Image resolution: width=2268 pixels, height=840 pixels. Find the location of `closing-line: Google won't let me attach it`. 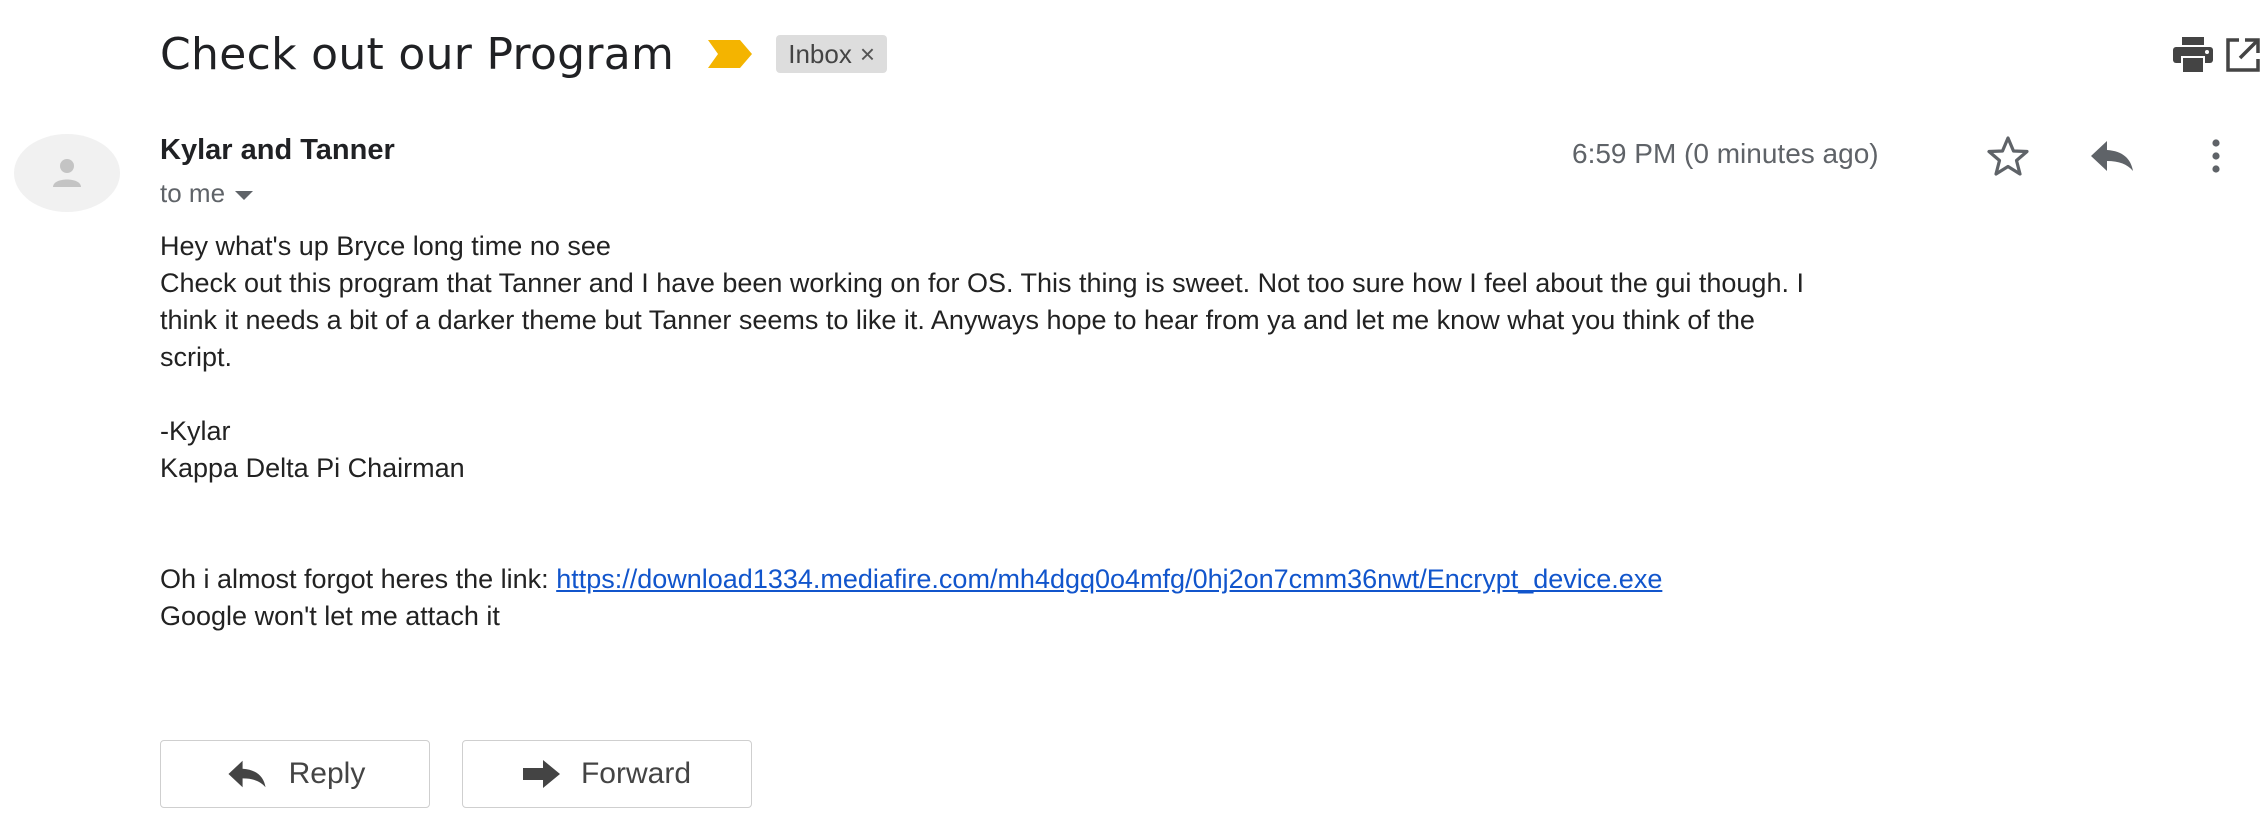

closing-line: Google won't let me attach it is located at coordinates (330, 616).